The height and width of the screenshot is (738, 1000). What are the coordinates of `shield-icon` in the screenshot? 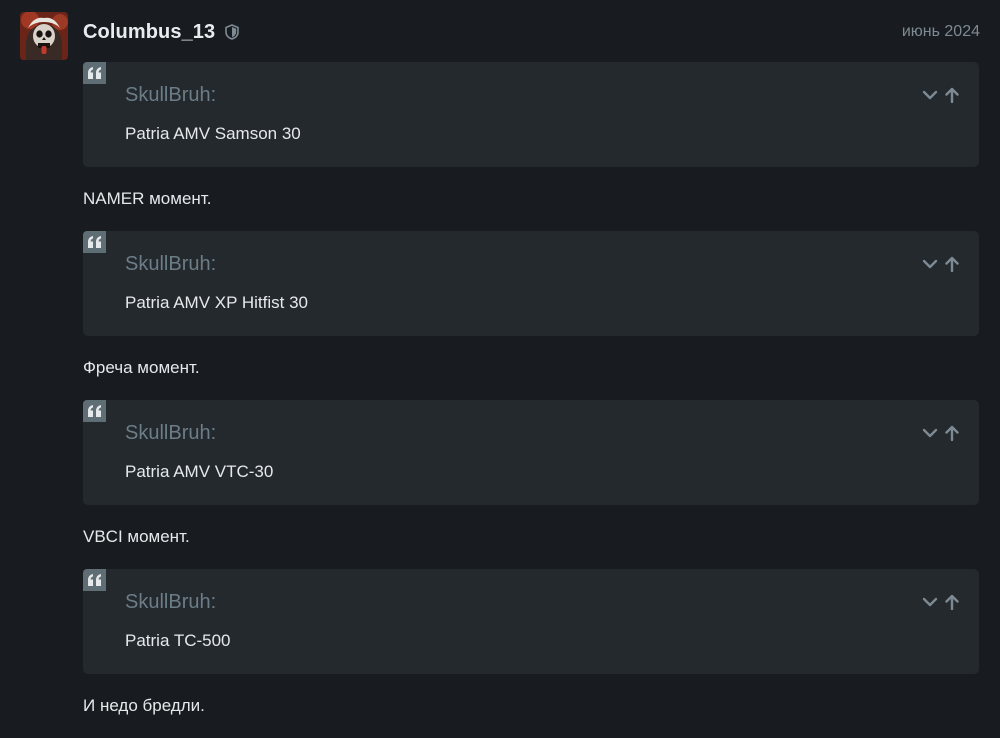 It's located at (232, 32).